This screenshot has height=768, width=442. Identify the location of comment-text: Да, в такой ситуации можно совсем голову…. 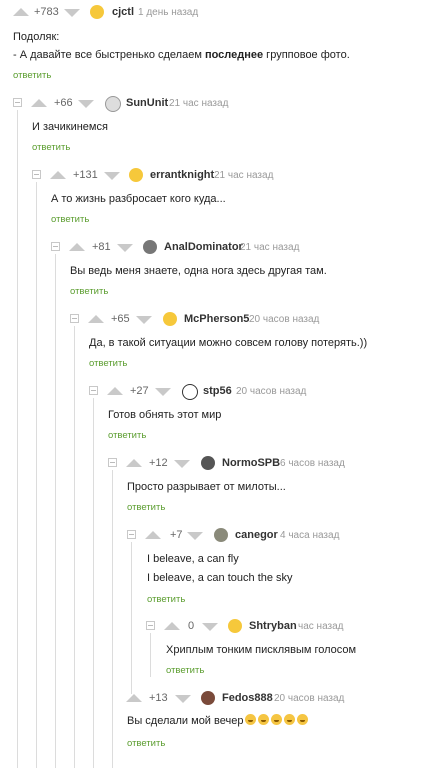
(228, 343).